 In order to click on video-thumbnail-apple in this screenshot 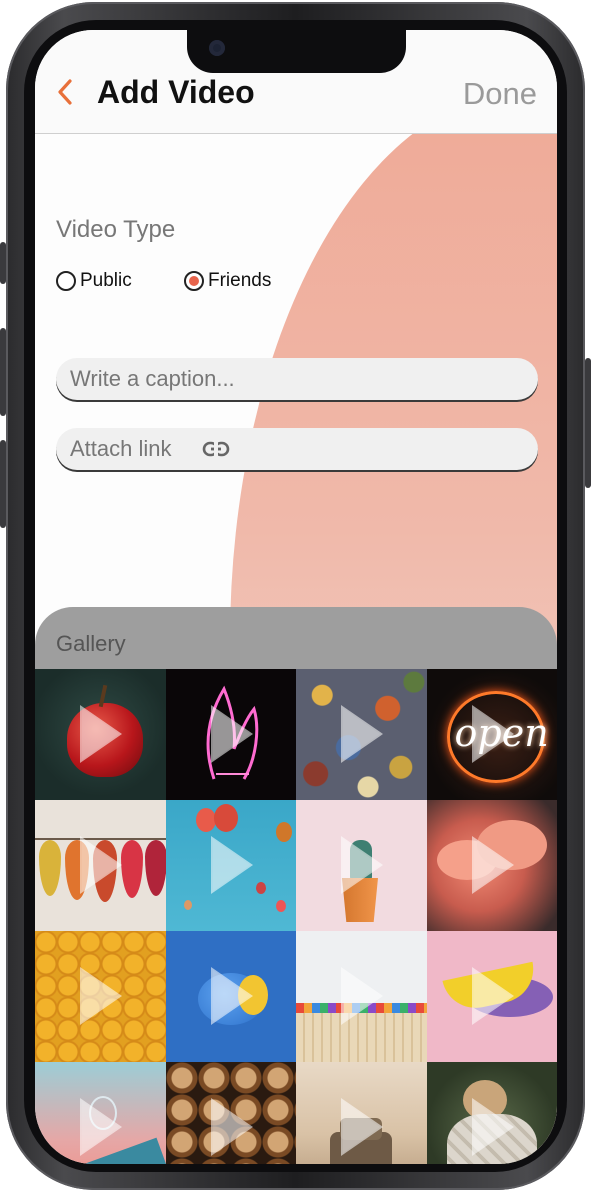, I will do `click(100, 734)`.